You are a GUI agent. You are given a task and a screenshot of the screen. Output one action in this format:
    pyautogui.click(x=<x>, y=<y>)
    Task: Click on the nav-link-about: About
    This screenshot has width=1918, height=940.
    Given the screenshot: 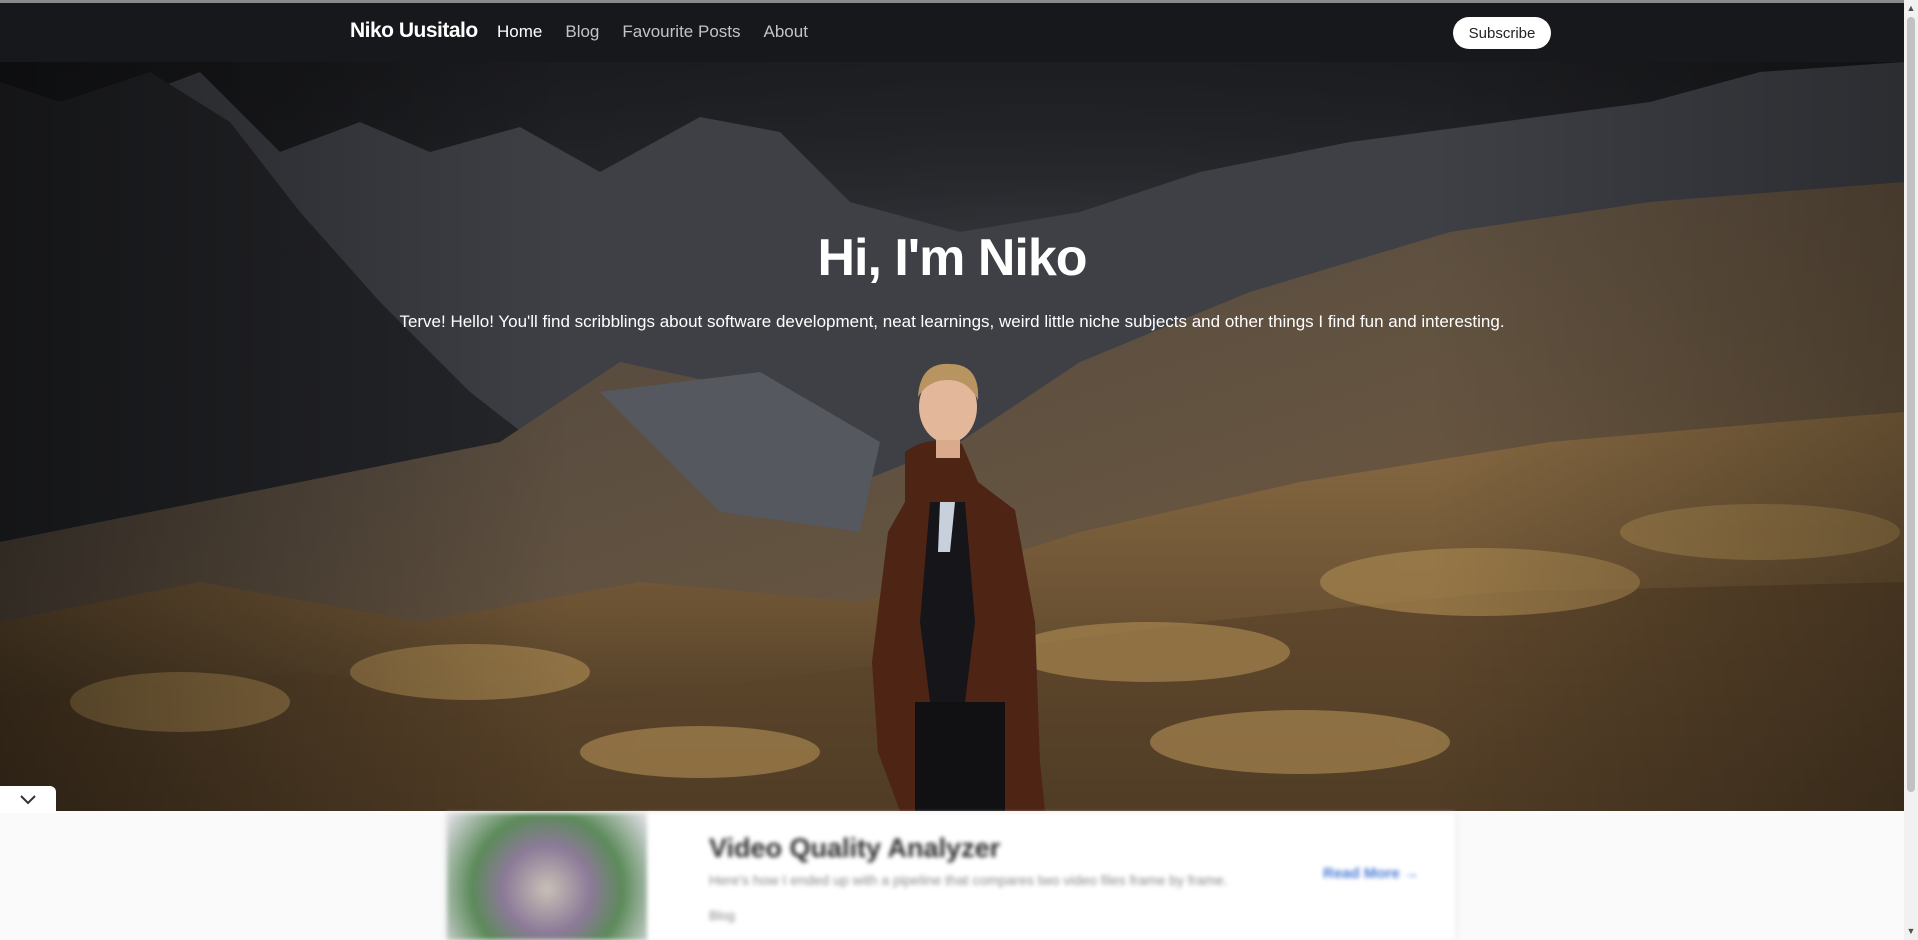 What is the action you would take?
    pyautogui.click(x=786, y=32)
    